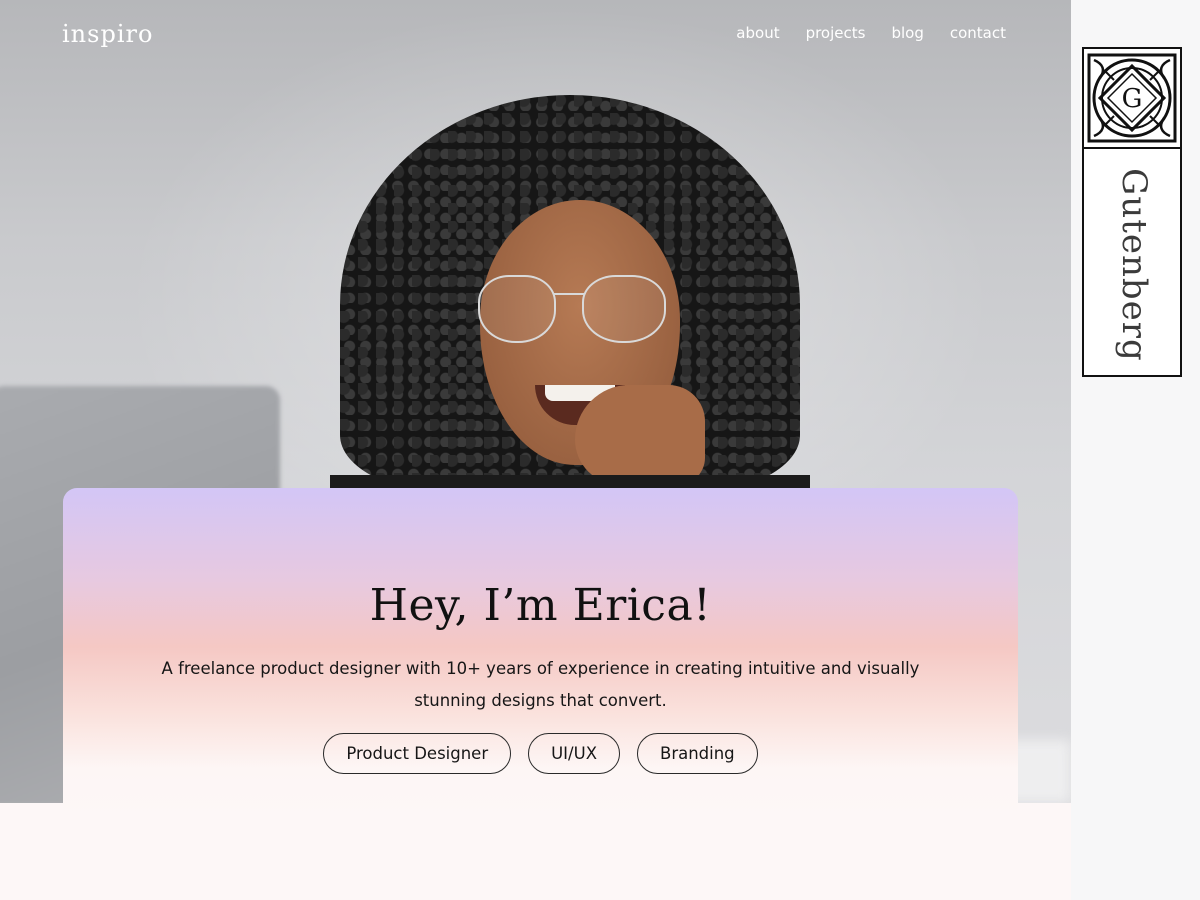 This screenshot has height=900, width=1200. What do you see at coordinates (1134, 264) in the screenshot?
I see `badge-word: Gutenberg` at bounding box center [1134, 264].